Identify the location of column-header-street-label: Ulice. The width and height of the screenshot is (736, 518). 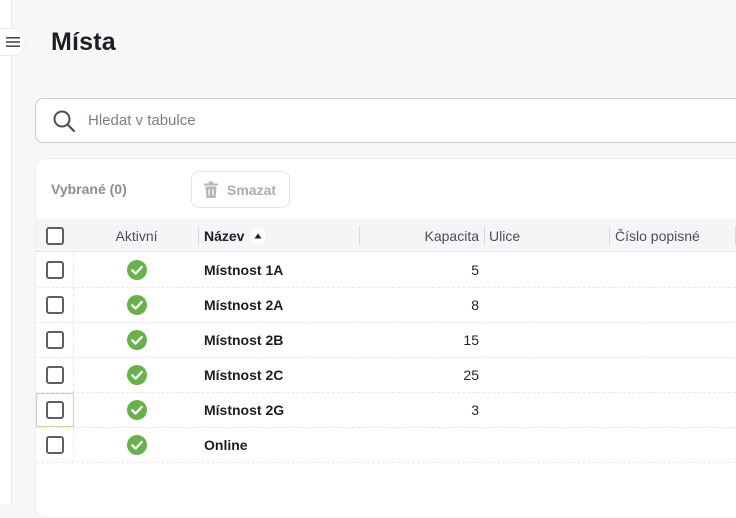
(505, 235).